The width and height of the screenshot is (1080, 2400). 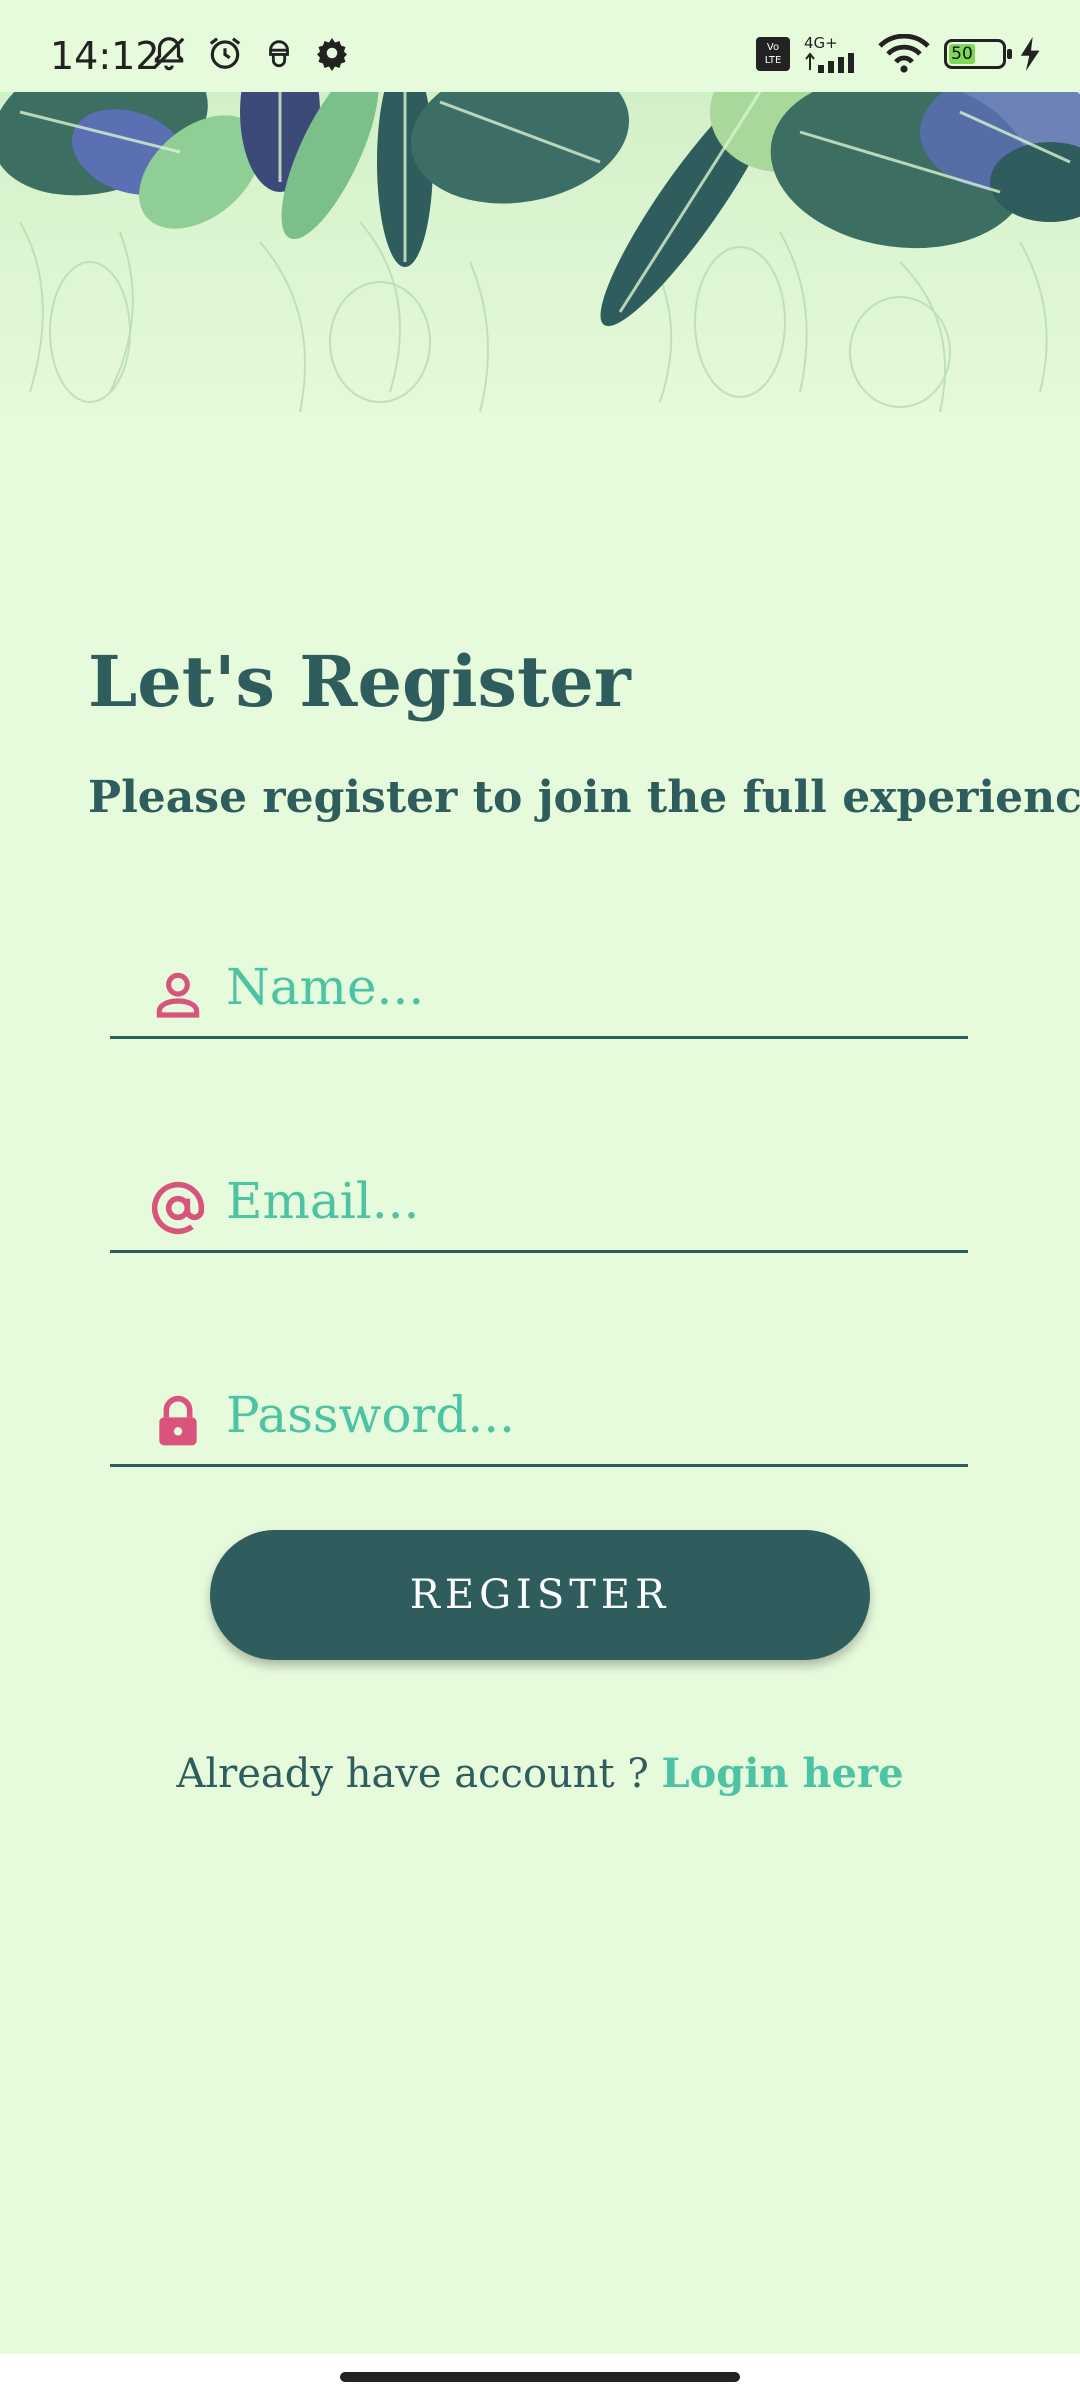 I want to click on battery-indicator: 50, so click(x=978, y=54).